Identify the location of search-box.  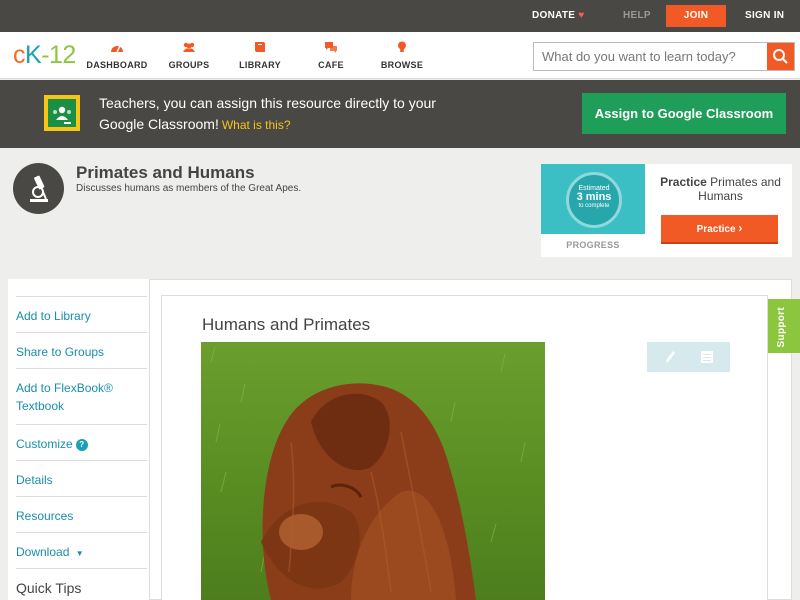
(664, 56).